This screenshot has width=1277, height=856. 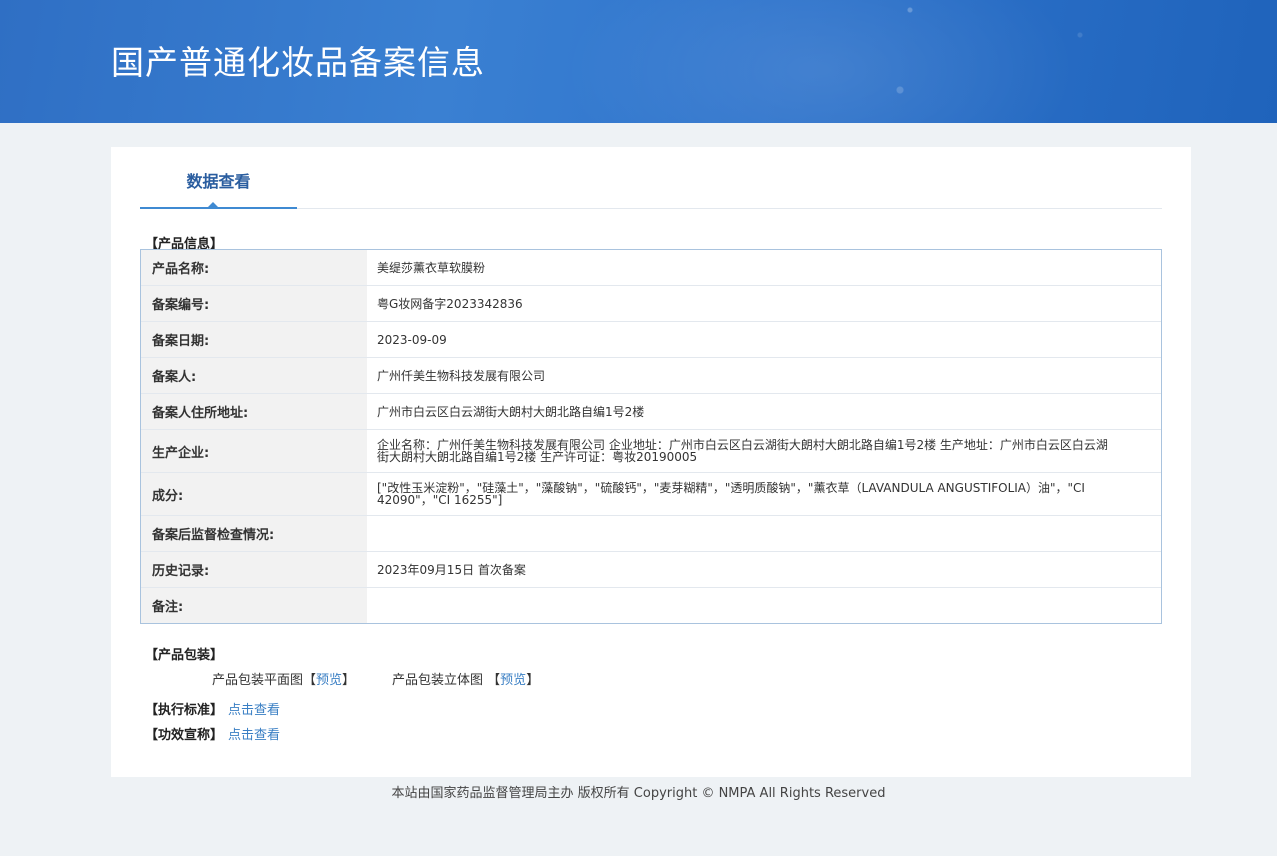 I want to click on header-banner: 国产普通化妆品备案信息, so click(x=638, y=61).